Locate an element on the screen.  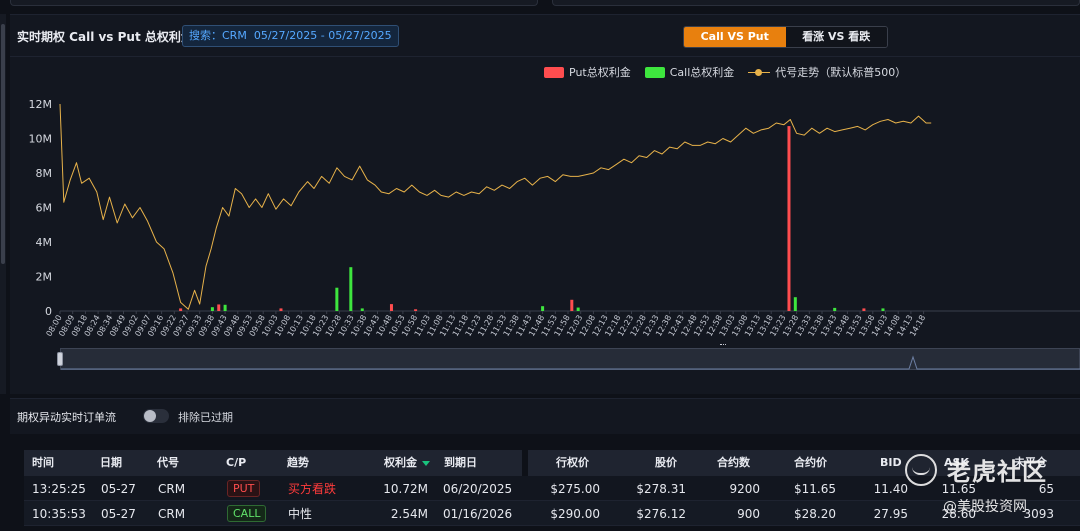
cell-stock-price: $278.31 is located at coordinates (661, 489).